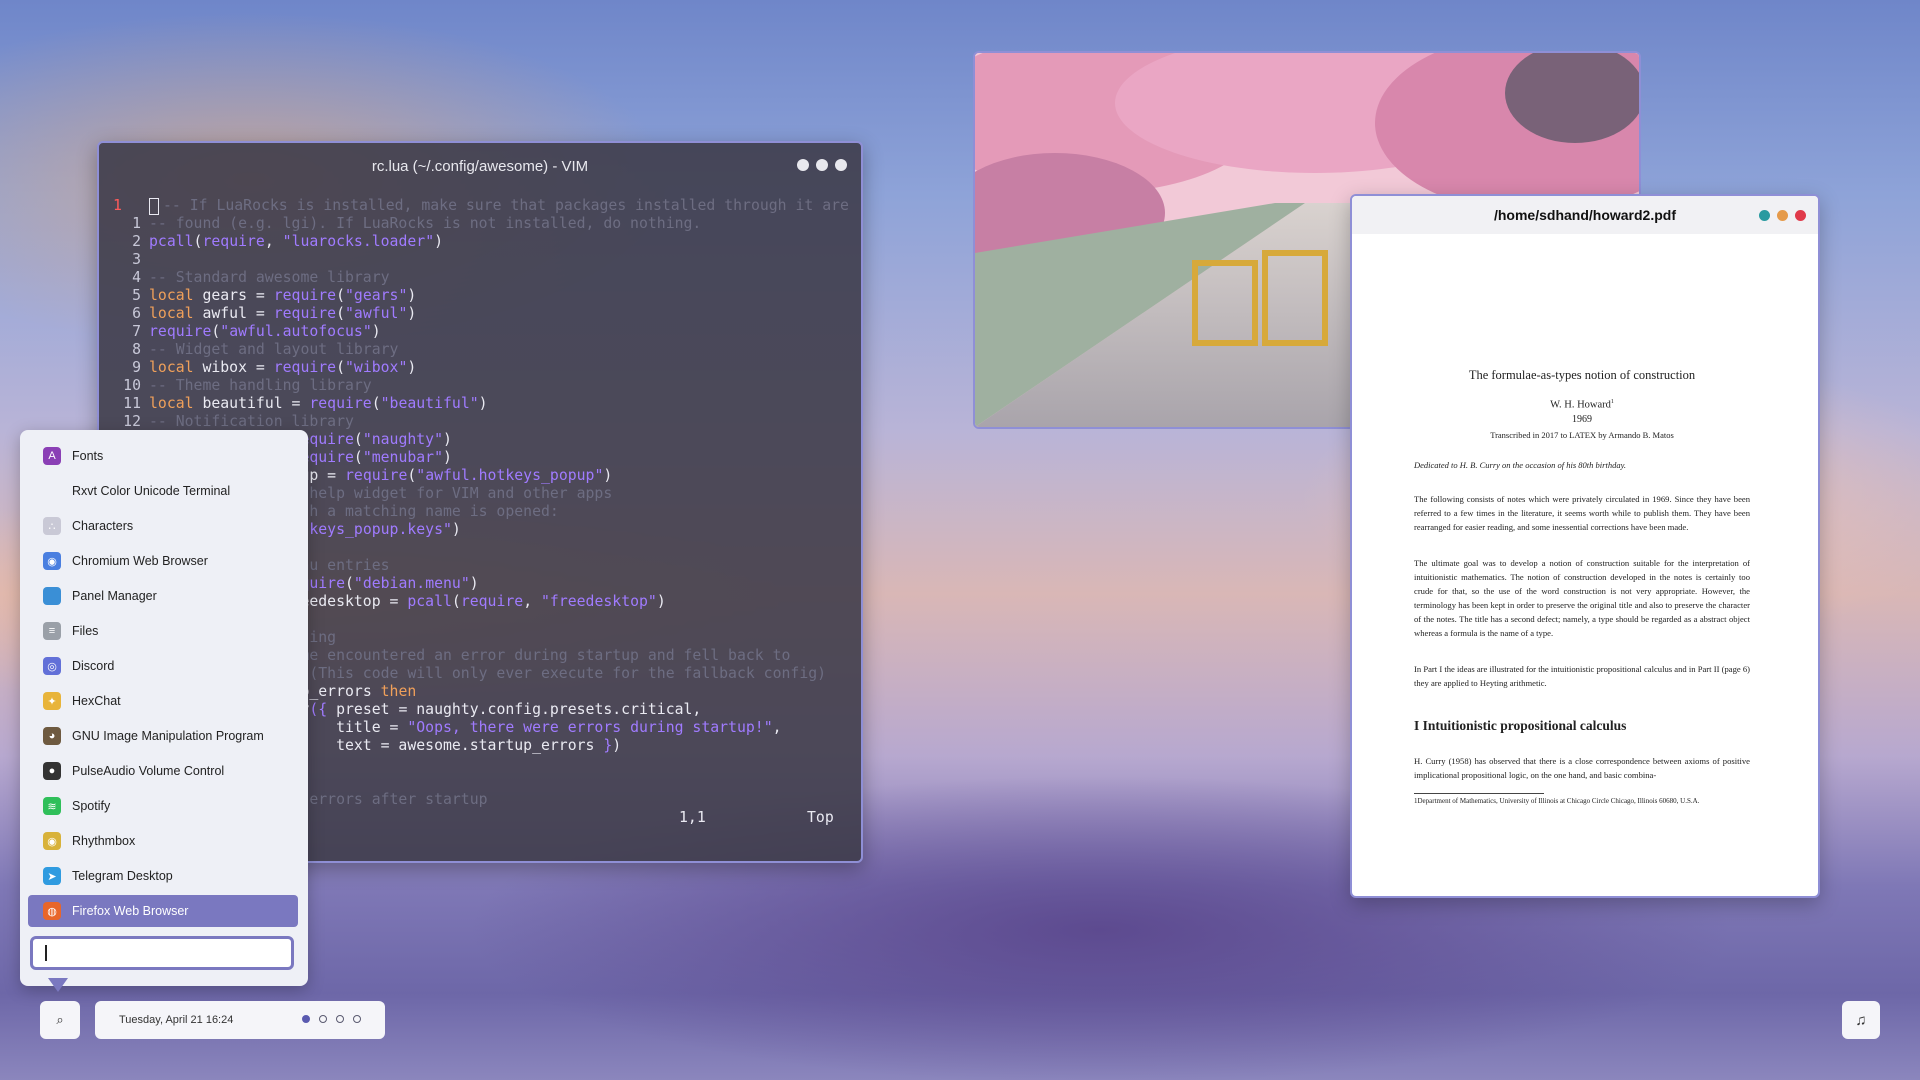 This screenshot has width=1920, height=1080. I want to click on launcher-item-label: HexChat, so click(96, 701).